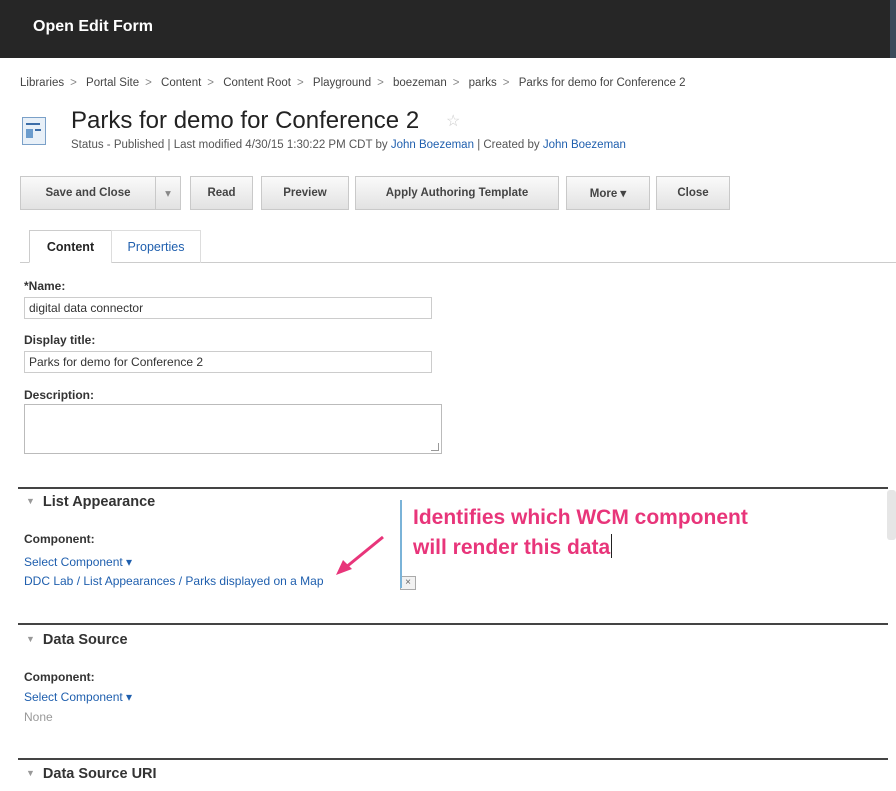 Image resolution: width=896 pixels, height=791 pixels. What do you see at coordinates (59, 539) in the screenshot?
I see `list-appearance-component-label: Component:` at bounding box center [59, 539].